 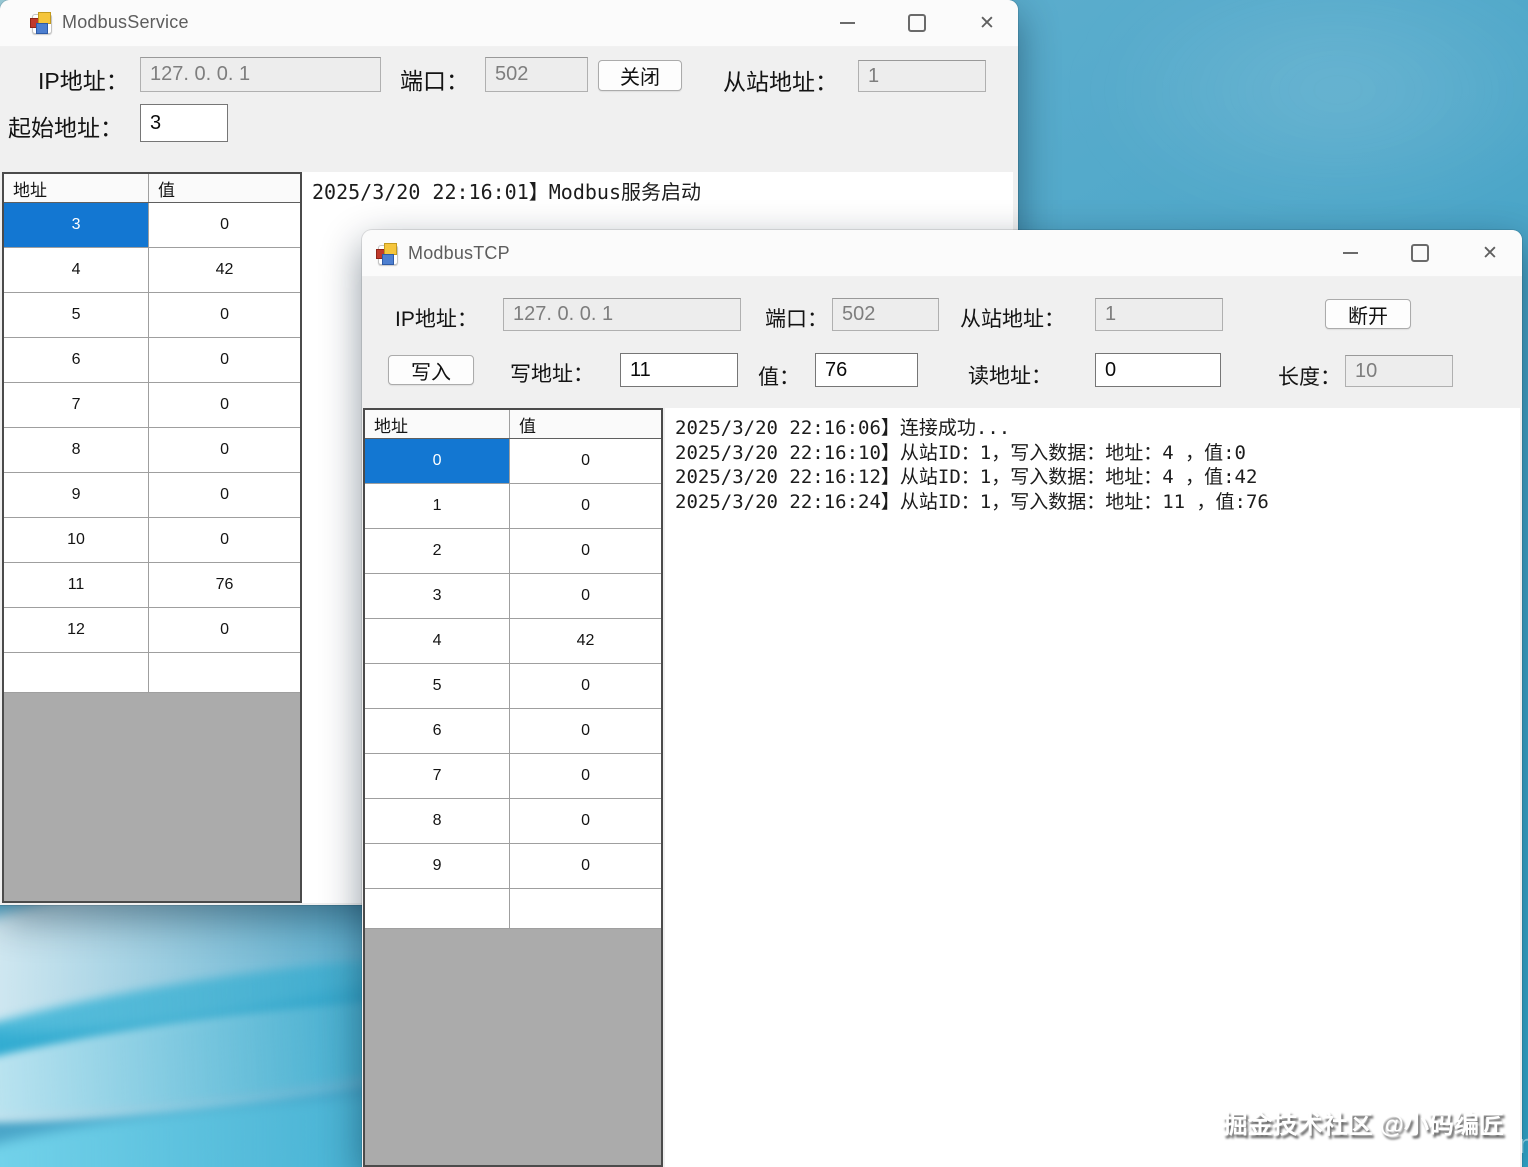 I want to click on maximize-icon, so click(x=917, y=23).